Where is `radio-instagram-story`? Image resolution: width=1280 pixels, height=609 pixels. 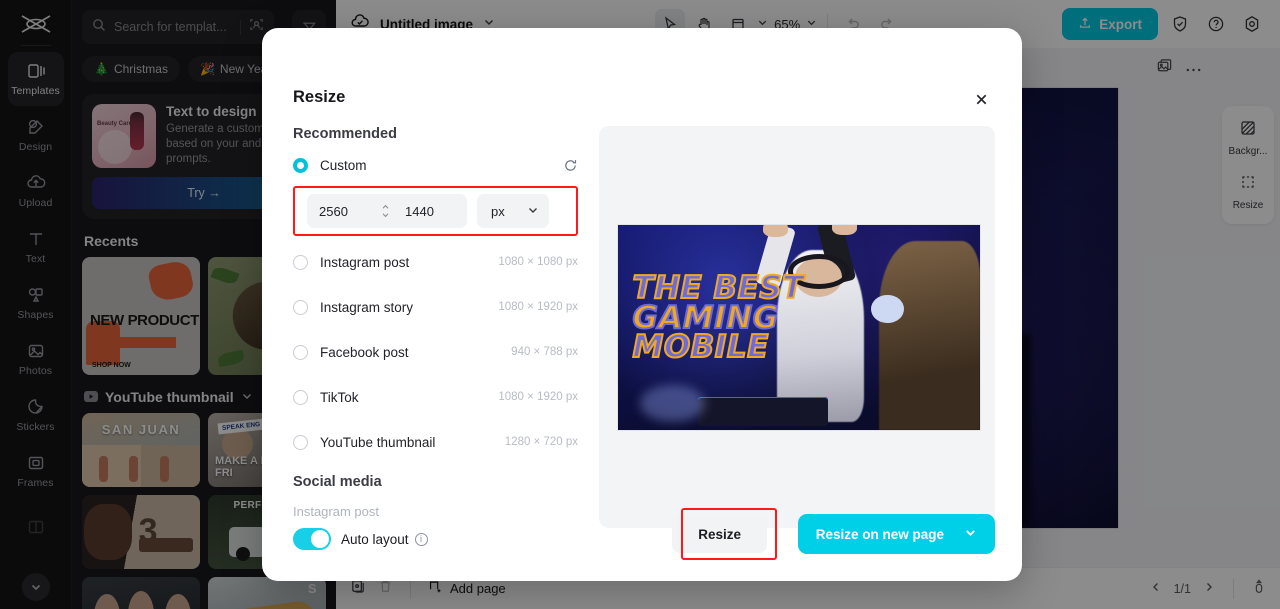 radio-instagram-story is located at coordinates (300, 307).